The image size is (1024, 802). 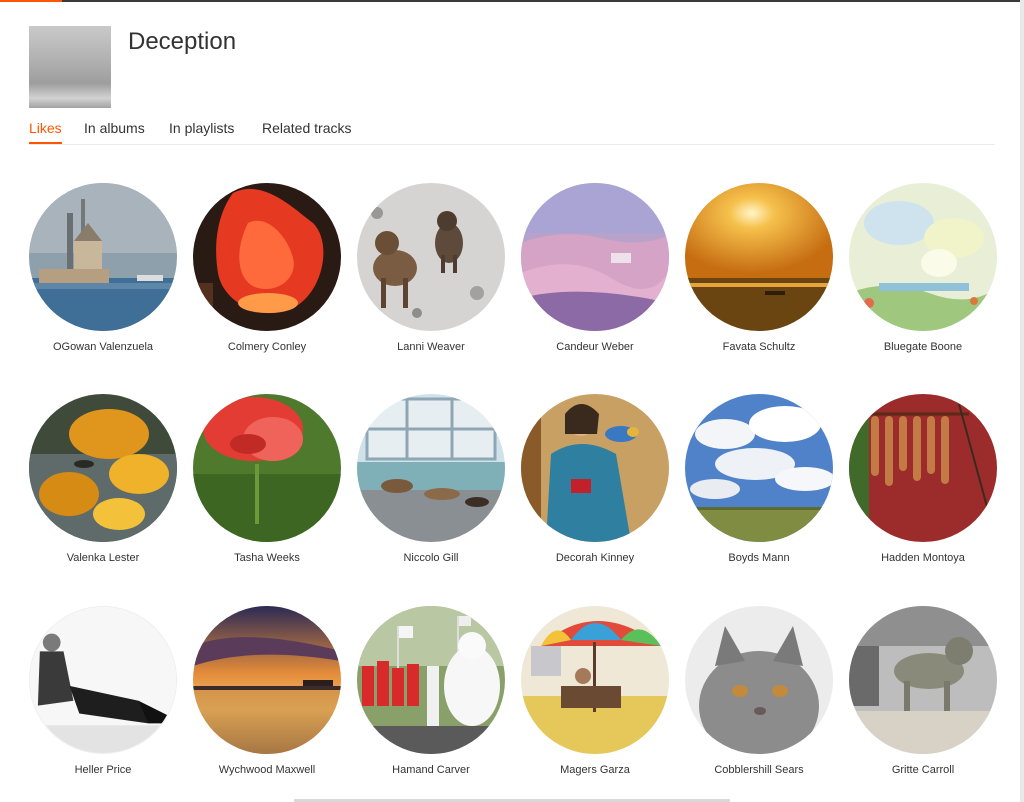 I want to click on user-name: Boyds Mann, so click(x=759, y=558).